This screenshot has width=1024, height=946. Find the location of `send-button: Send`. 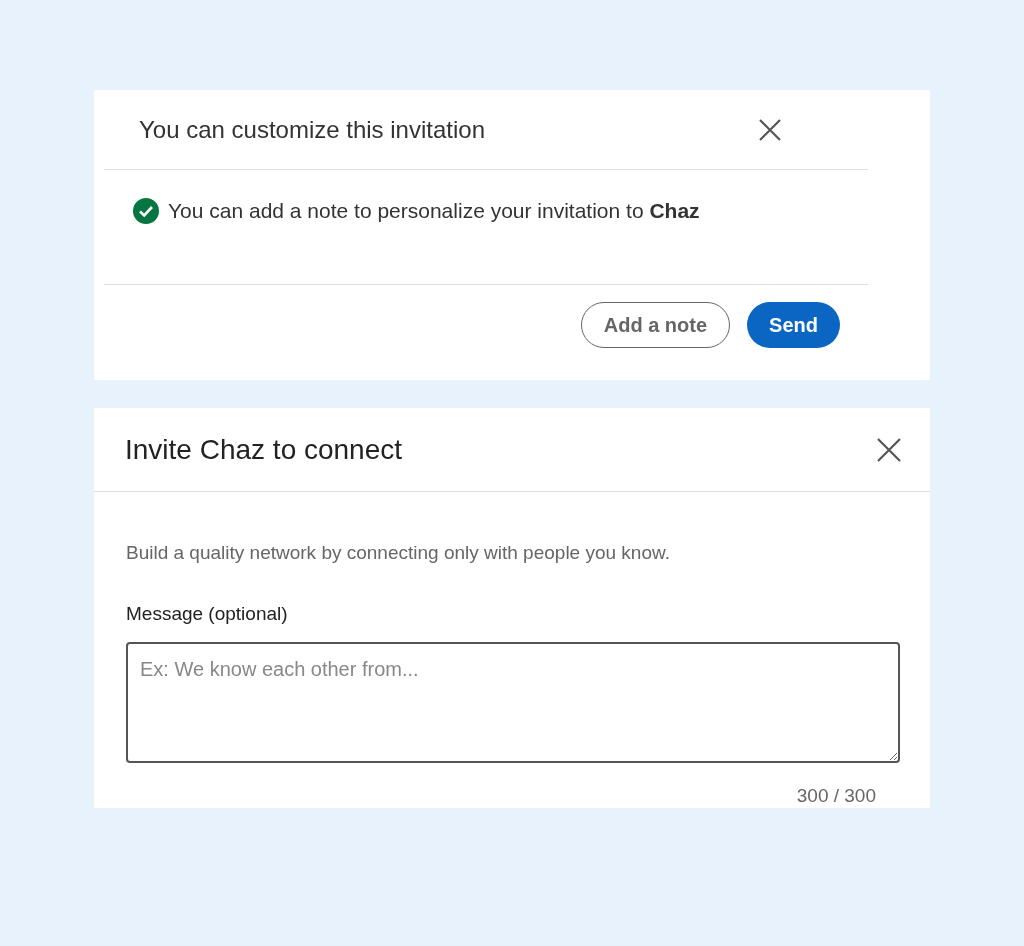

send-button: Send is located at coordinates (793, 325).